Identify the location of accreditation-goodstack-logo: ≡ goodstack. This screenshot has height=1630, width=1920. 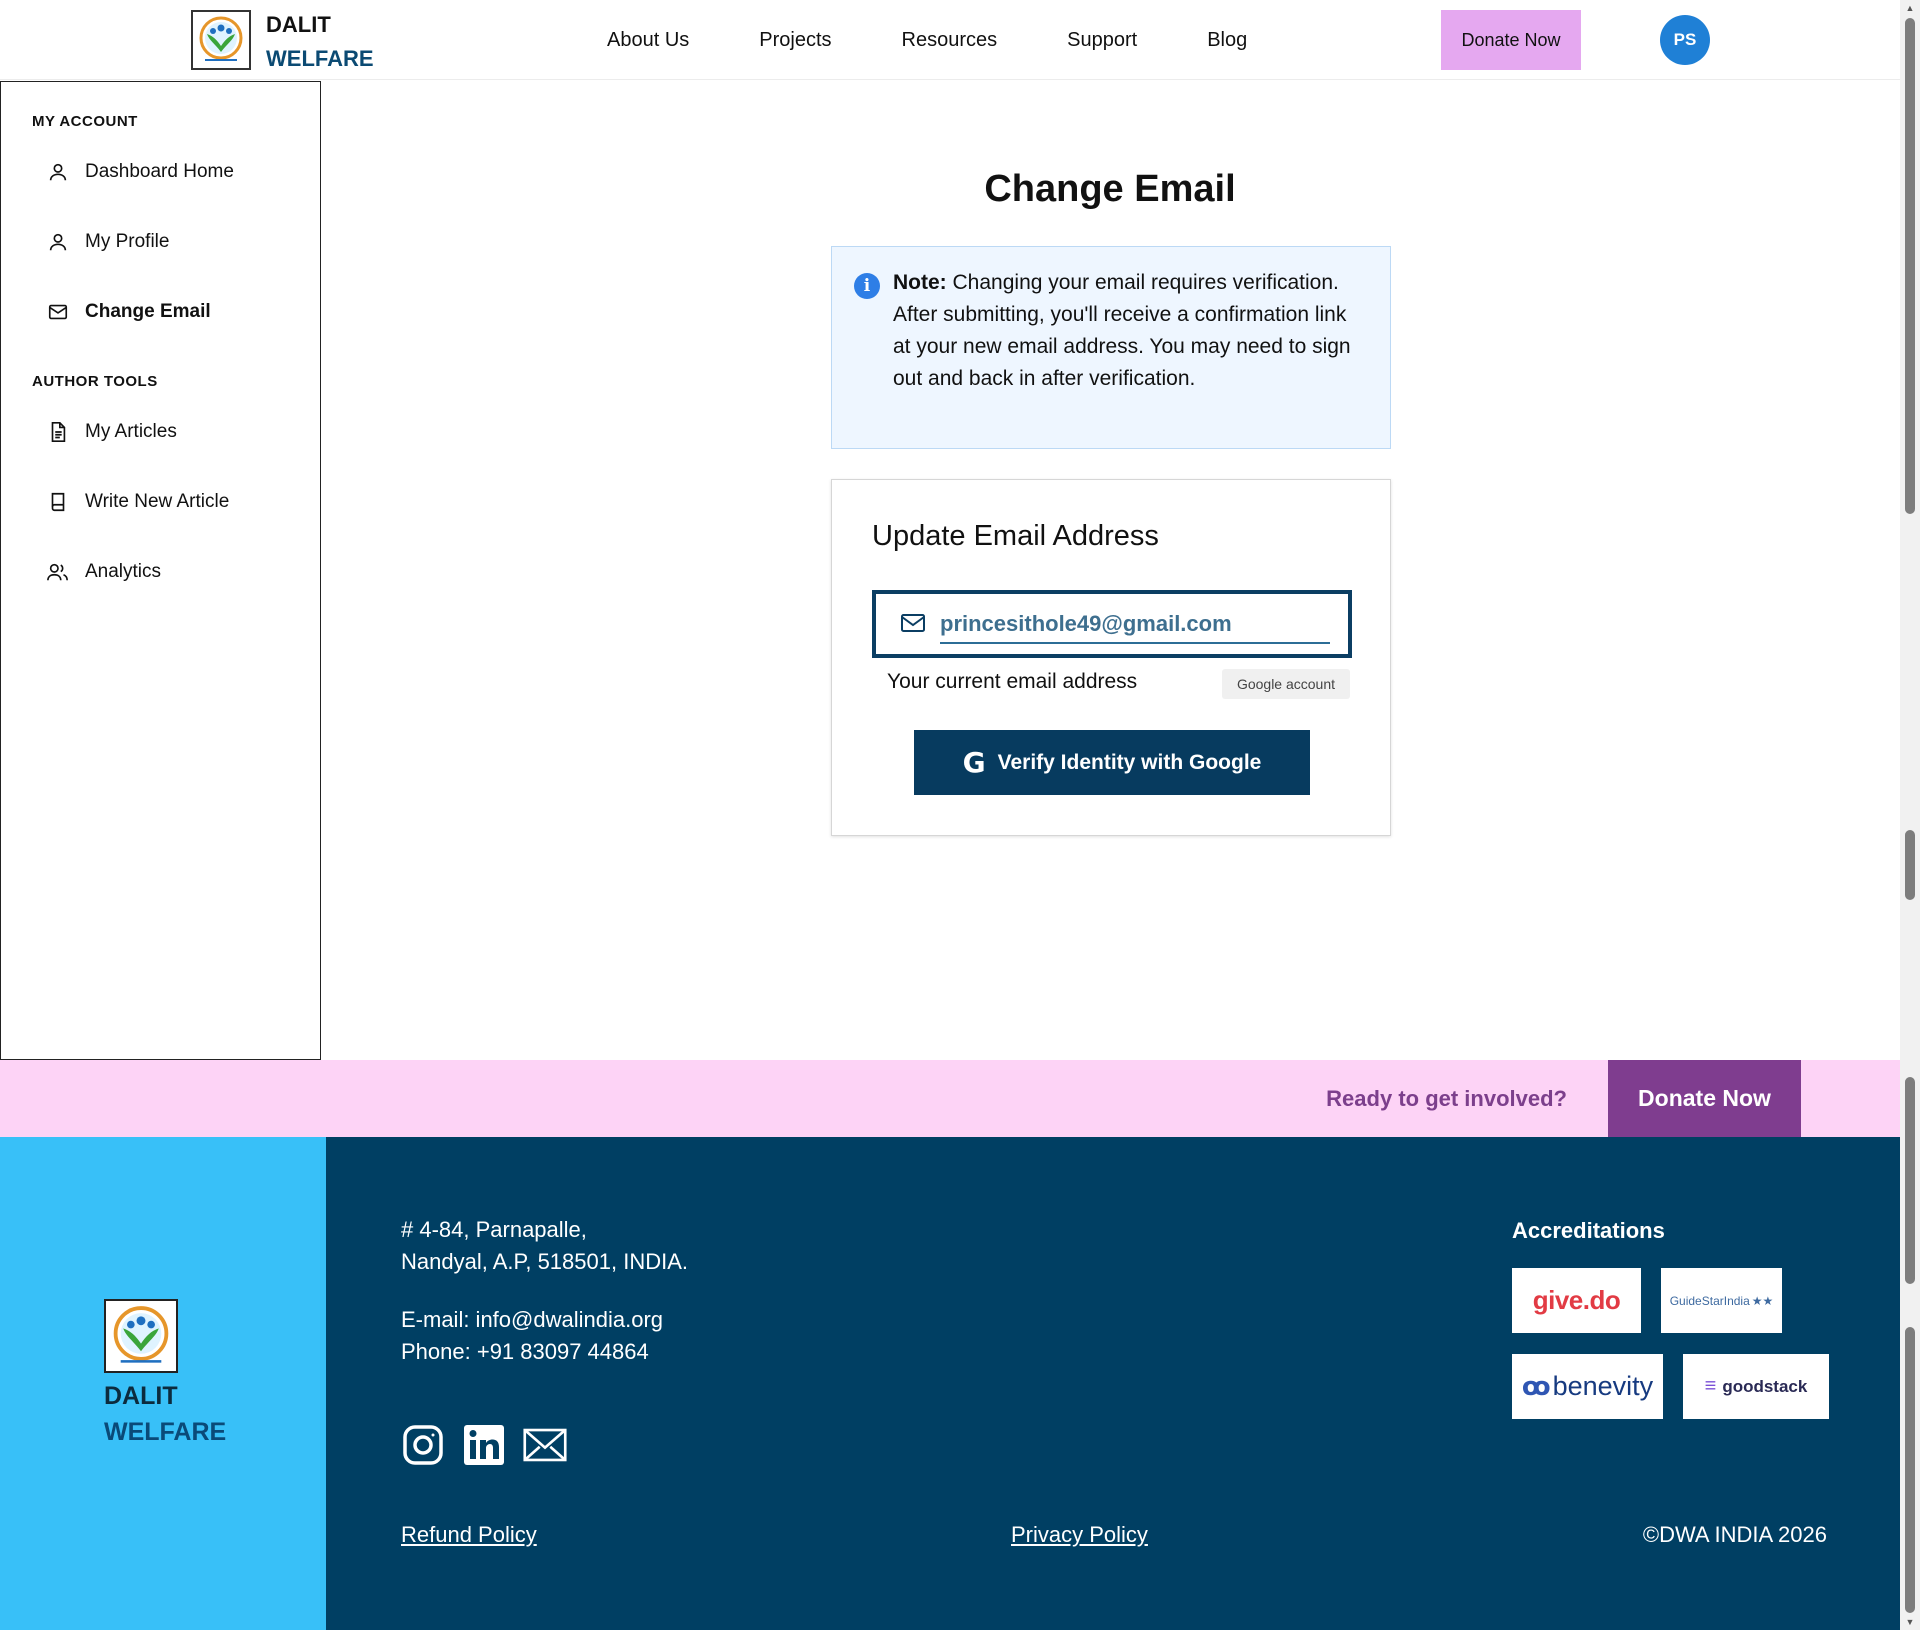
(1756, 1386).